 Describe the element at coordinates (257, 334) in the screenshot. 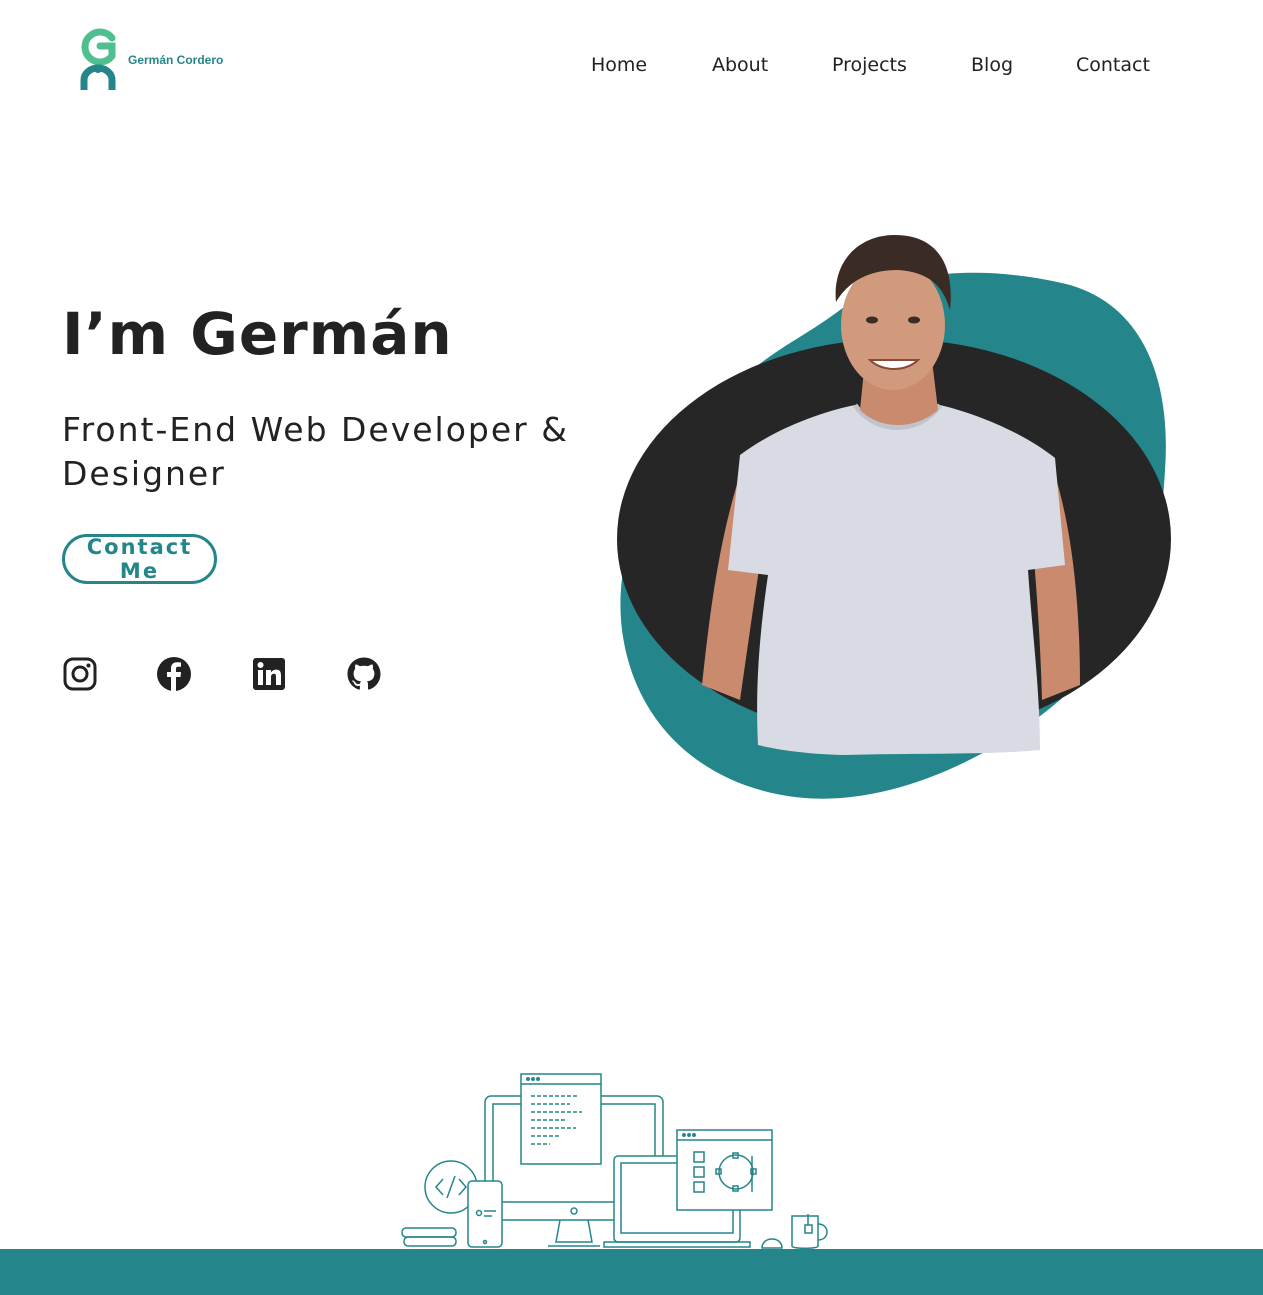

I see `hero-title: I’m Germán` at that location.